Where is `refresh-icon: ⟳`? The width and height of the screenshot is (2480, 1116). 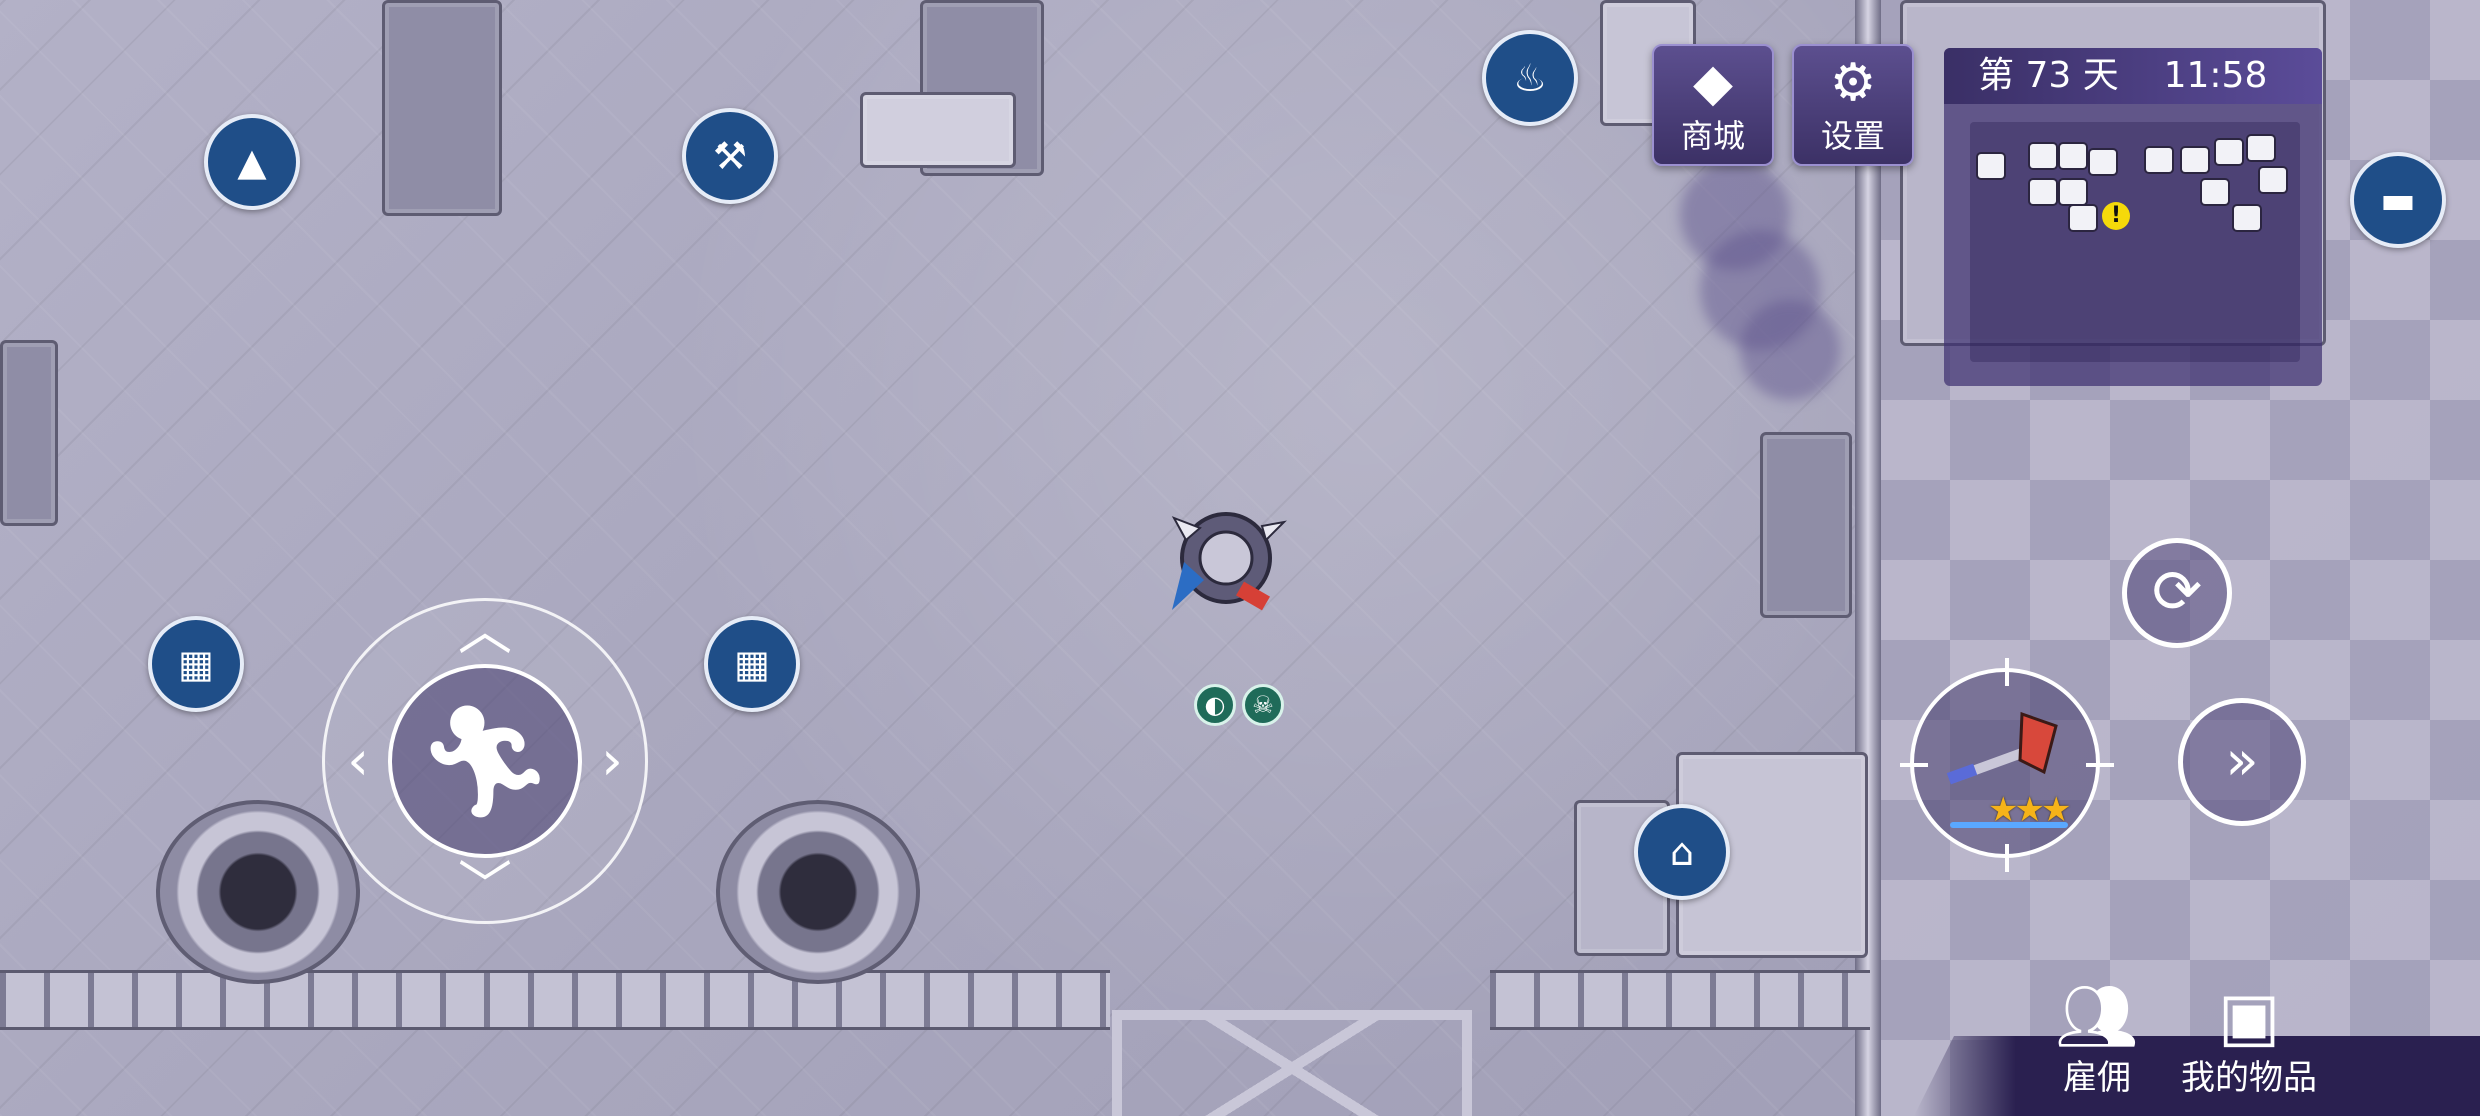
refresh-icon: ⟳ is located at coordinates (2177, 592).